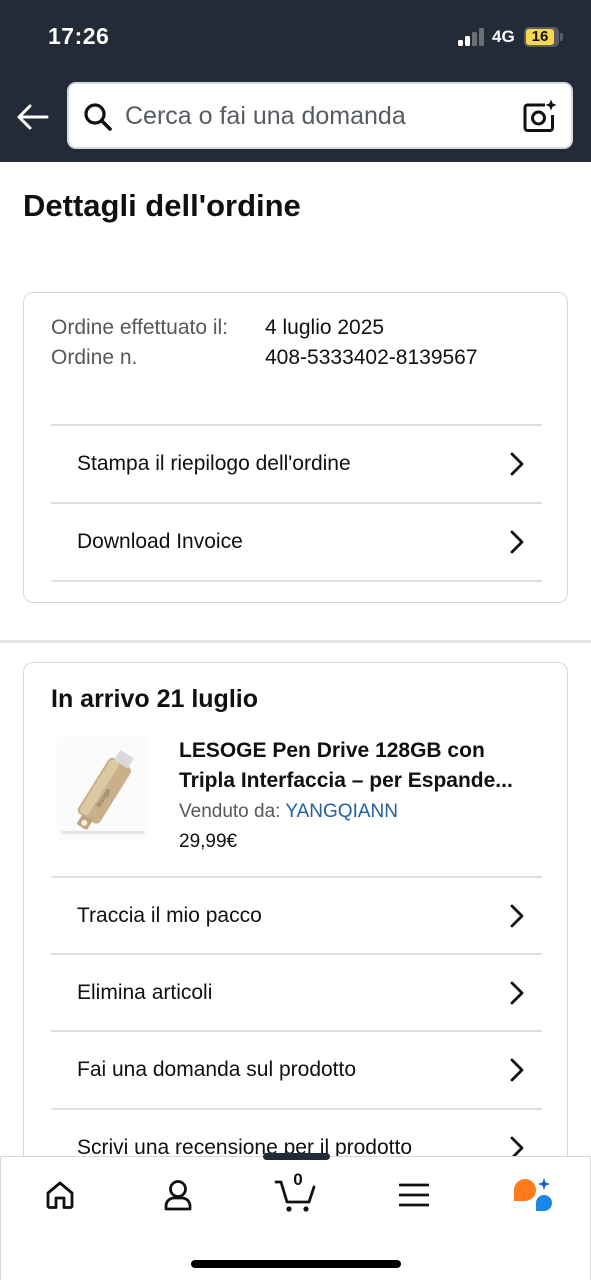 The image size is (591, 1280). What do you see at coordinates (503, 36) in the screenshot?
I see `network-type: 4G` at bounding box center [503, 36].